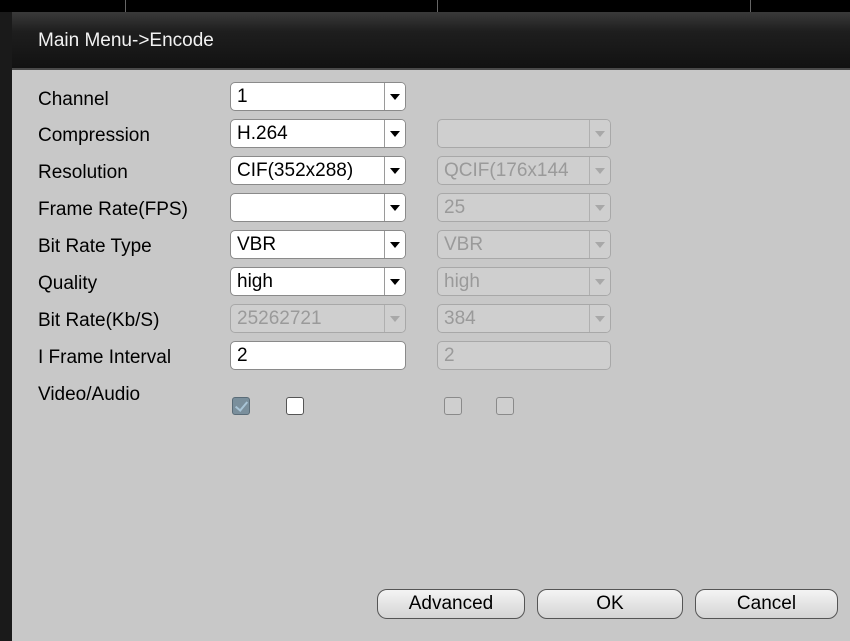  I want to click on compression-label: Compression, so click(94, 135).